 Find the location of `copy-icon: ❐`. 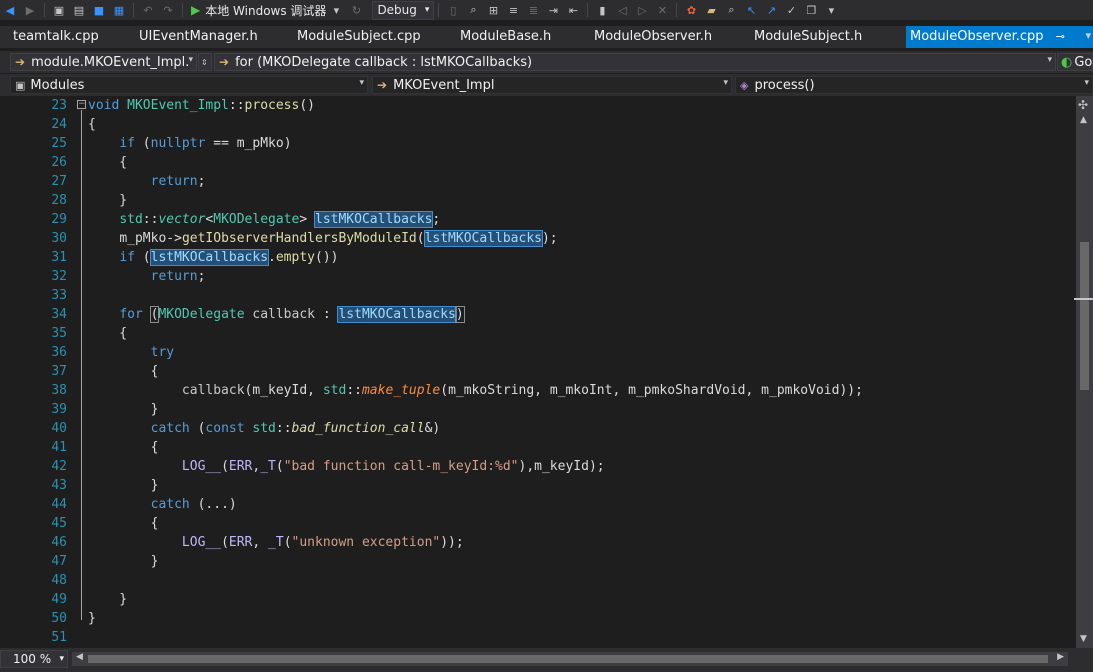

copy-icon: ❐ is located at coordinates (811, 10).